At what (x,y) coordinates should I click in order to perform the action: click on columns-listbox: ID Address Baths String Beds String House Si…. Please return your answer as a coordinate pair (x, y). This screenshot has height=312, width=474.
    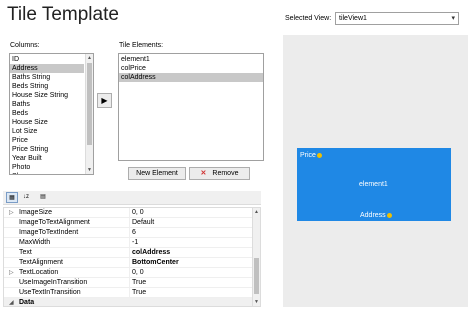
    Looking at the image, I should click on (51, 114).